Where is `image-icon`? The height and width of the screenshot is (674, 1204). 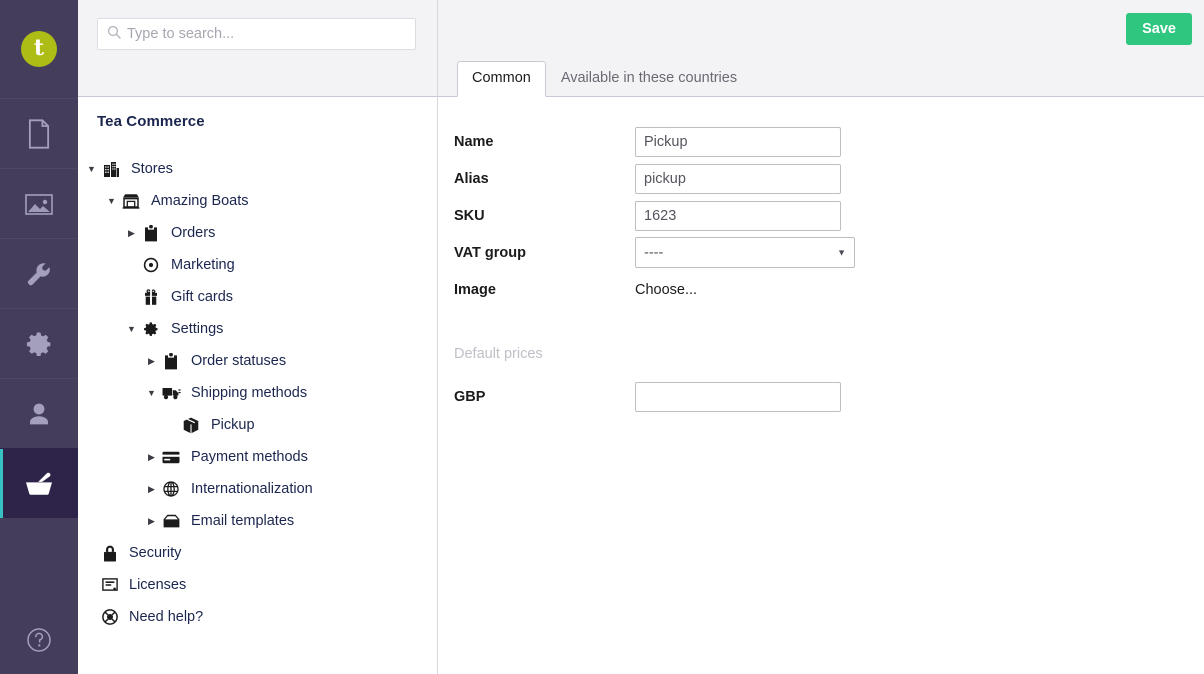 image-icon is located at coordinates (39, 204).